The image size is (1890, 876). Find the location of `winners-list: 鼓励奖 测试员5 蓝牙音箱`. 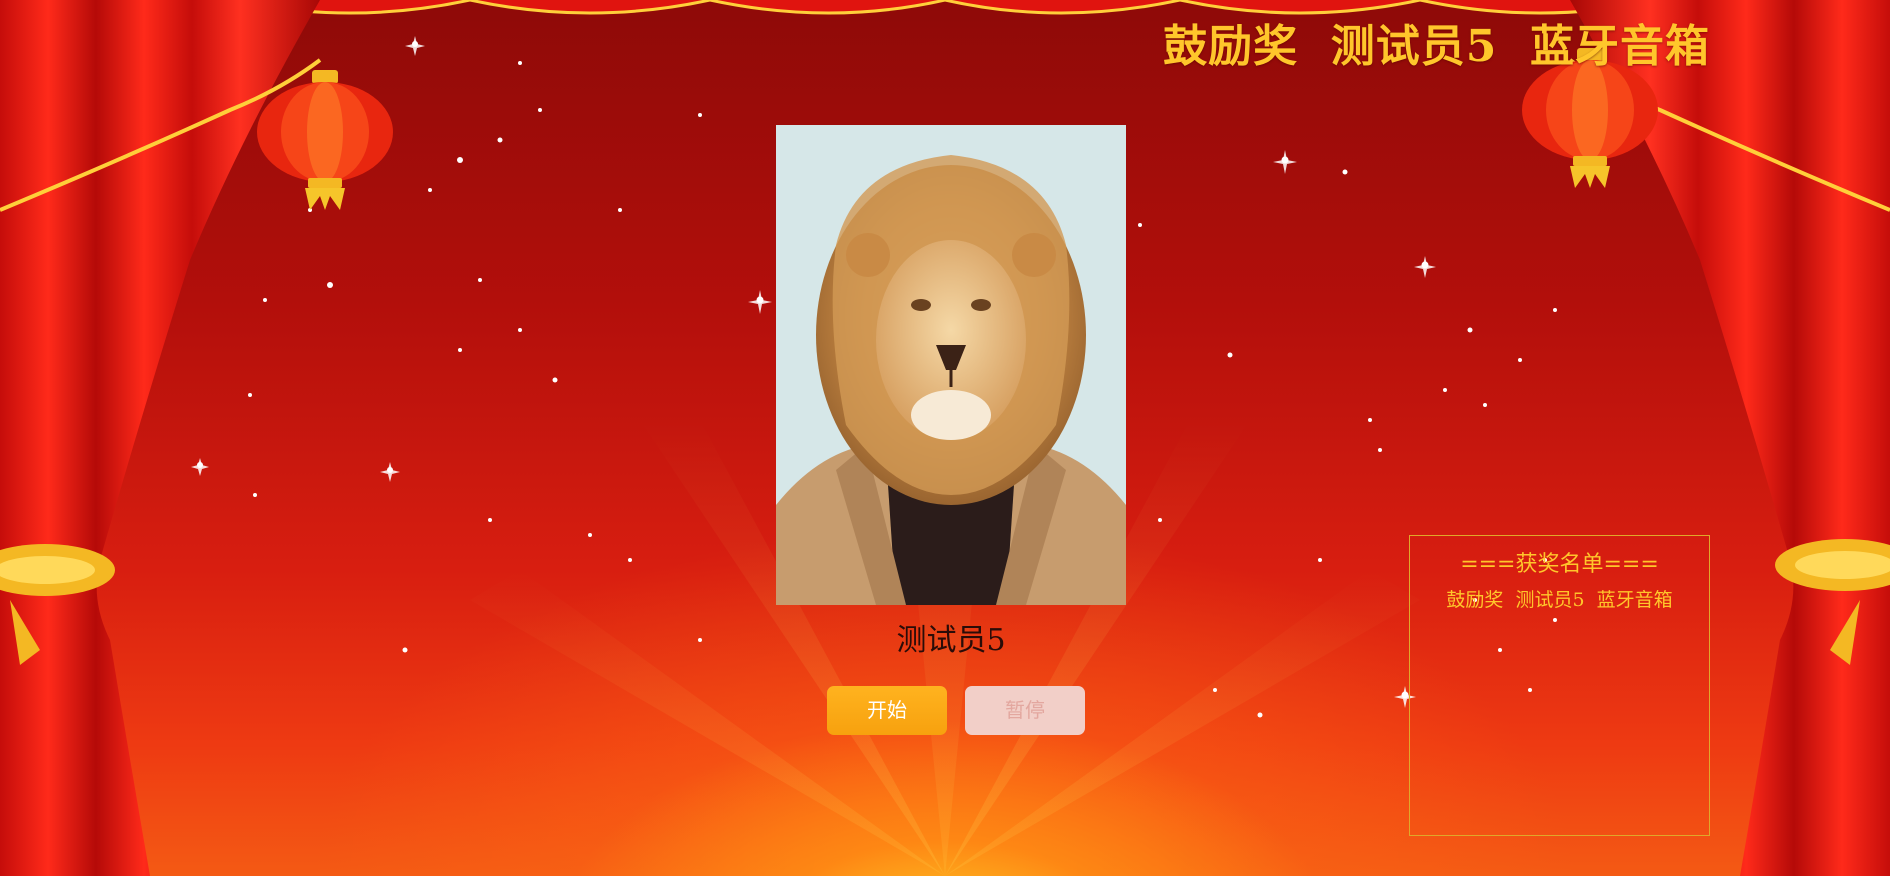

winners-list: 鼓励奖 测试员5 蓝牙音箱 is located at coordinates (1559, 600).